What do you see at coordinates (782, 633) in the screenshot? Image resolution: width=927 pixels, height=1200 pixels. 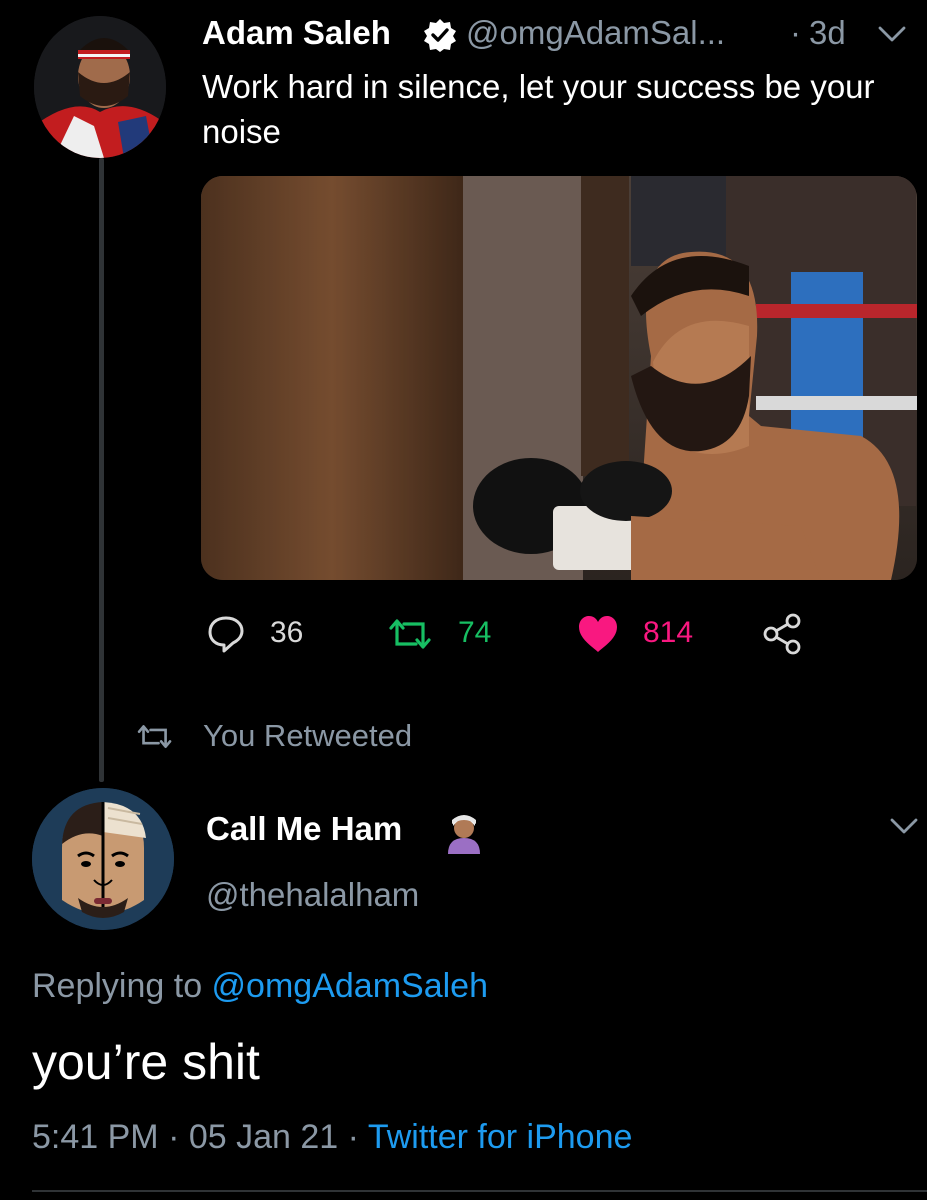 I see `share-icon` at bounding box center [782, 633].